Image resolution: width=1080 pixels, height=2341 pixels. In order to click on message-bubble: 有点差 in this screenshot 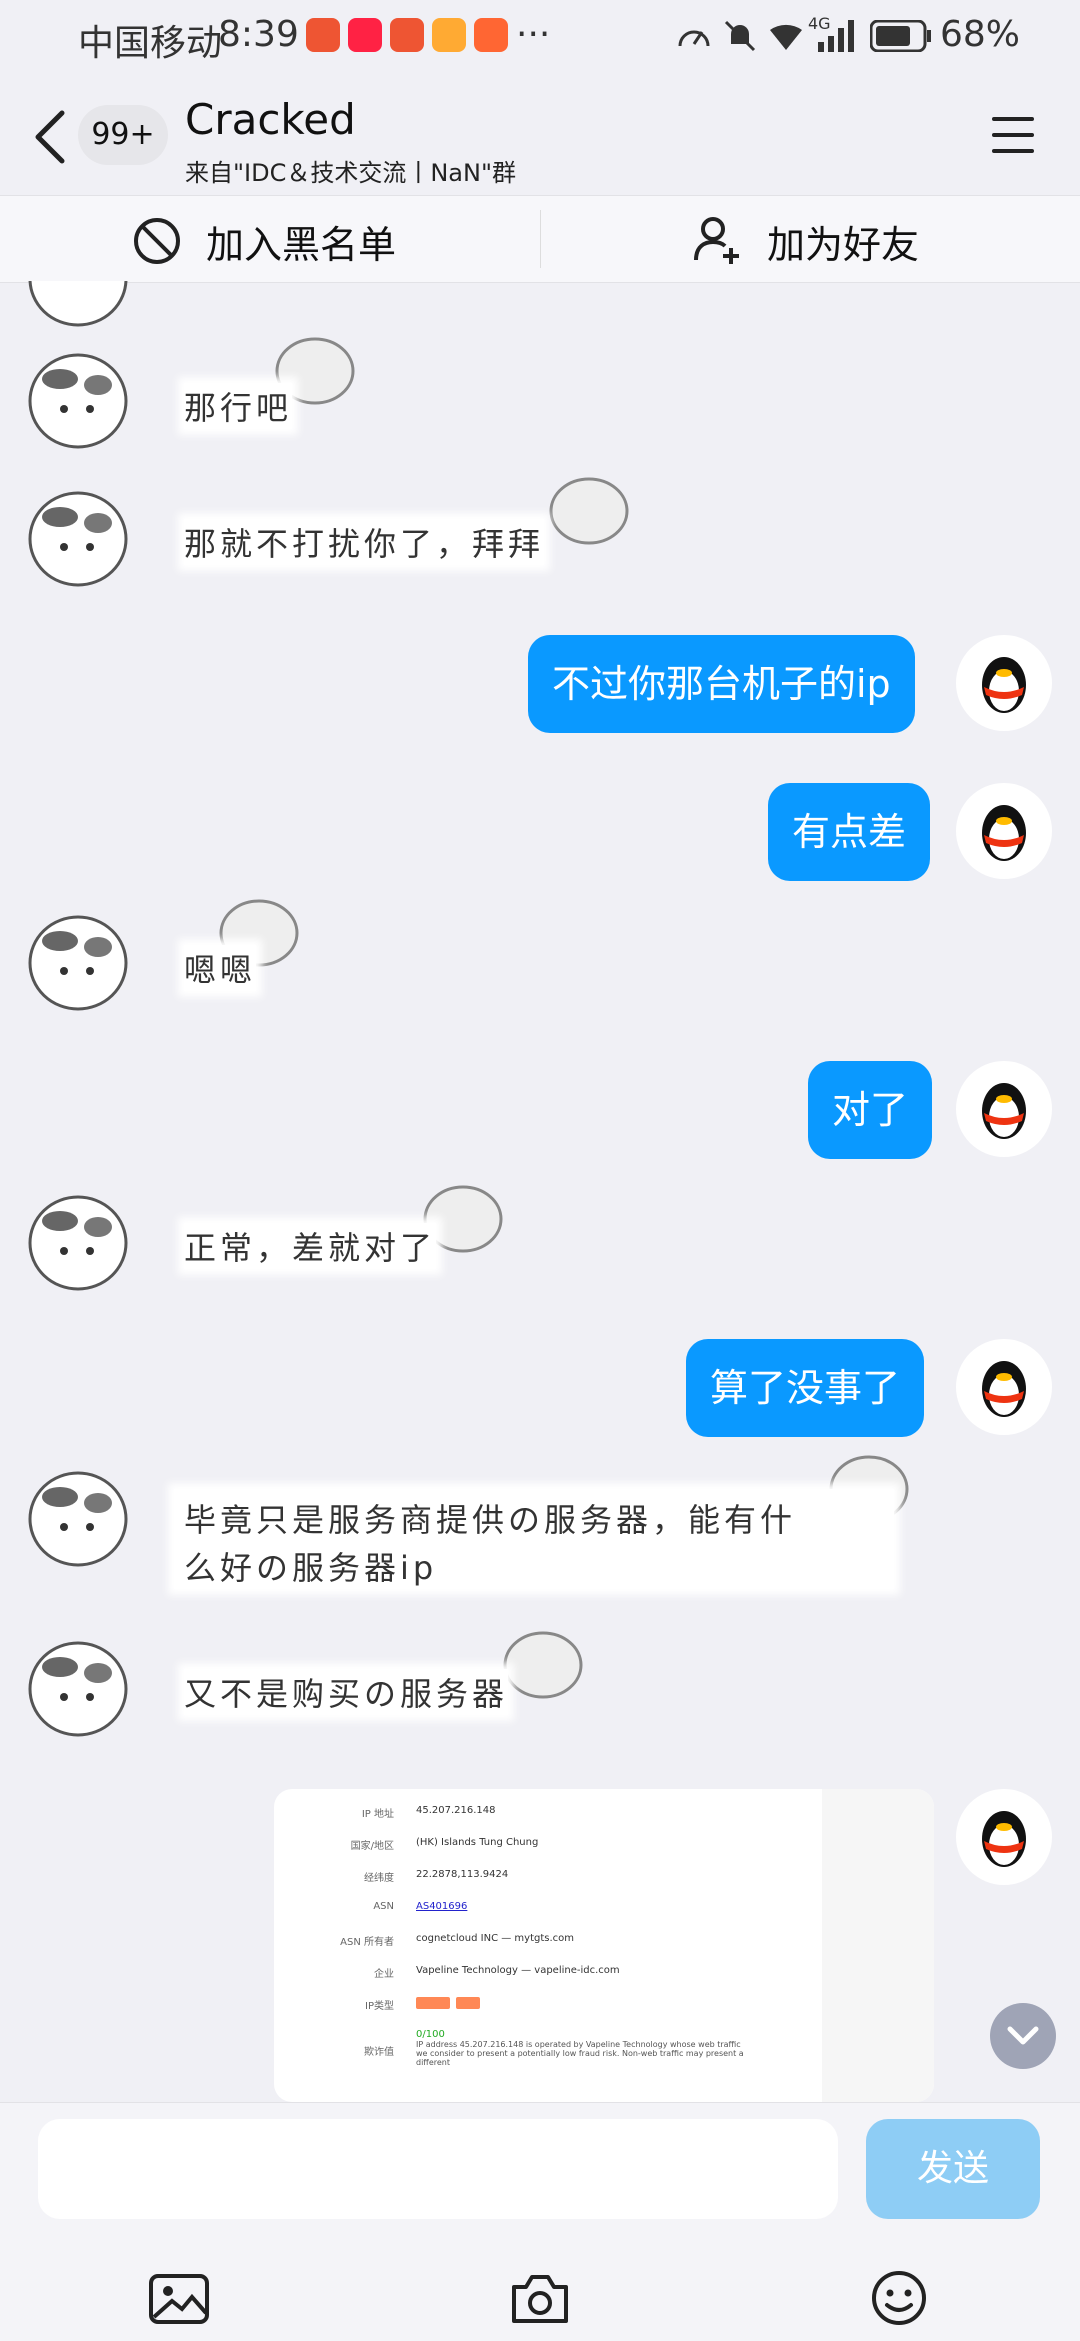, I will do `click(849, 832)`.